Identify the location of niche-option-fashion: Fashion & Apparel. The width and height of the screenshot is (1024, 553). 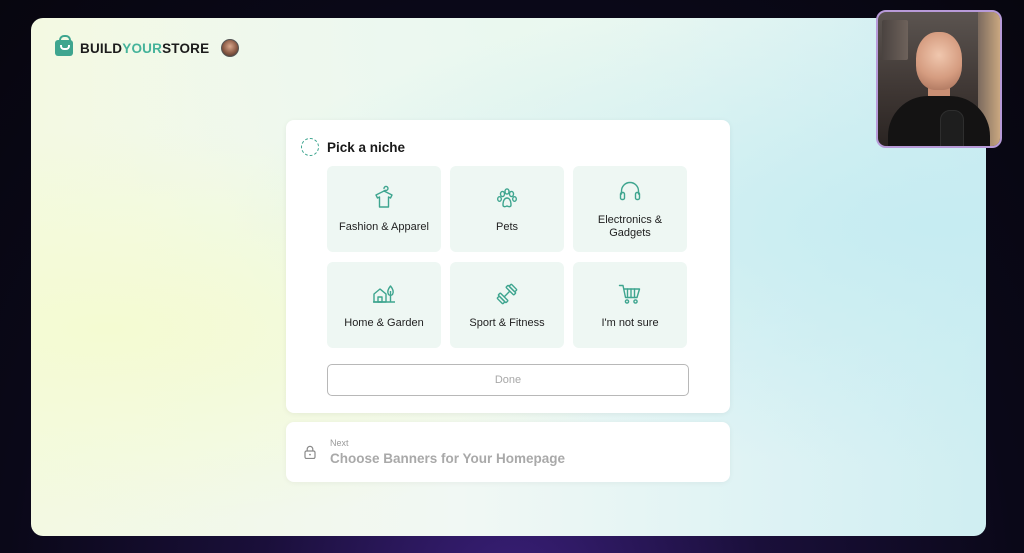
(384, 209).